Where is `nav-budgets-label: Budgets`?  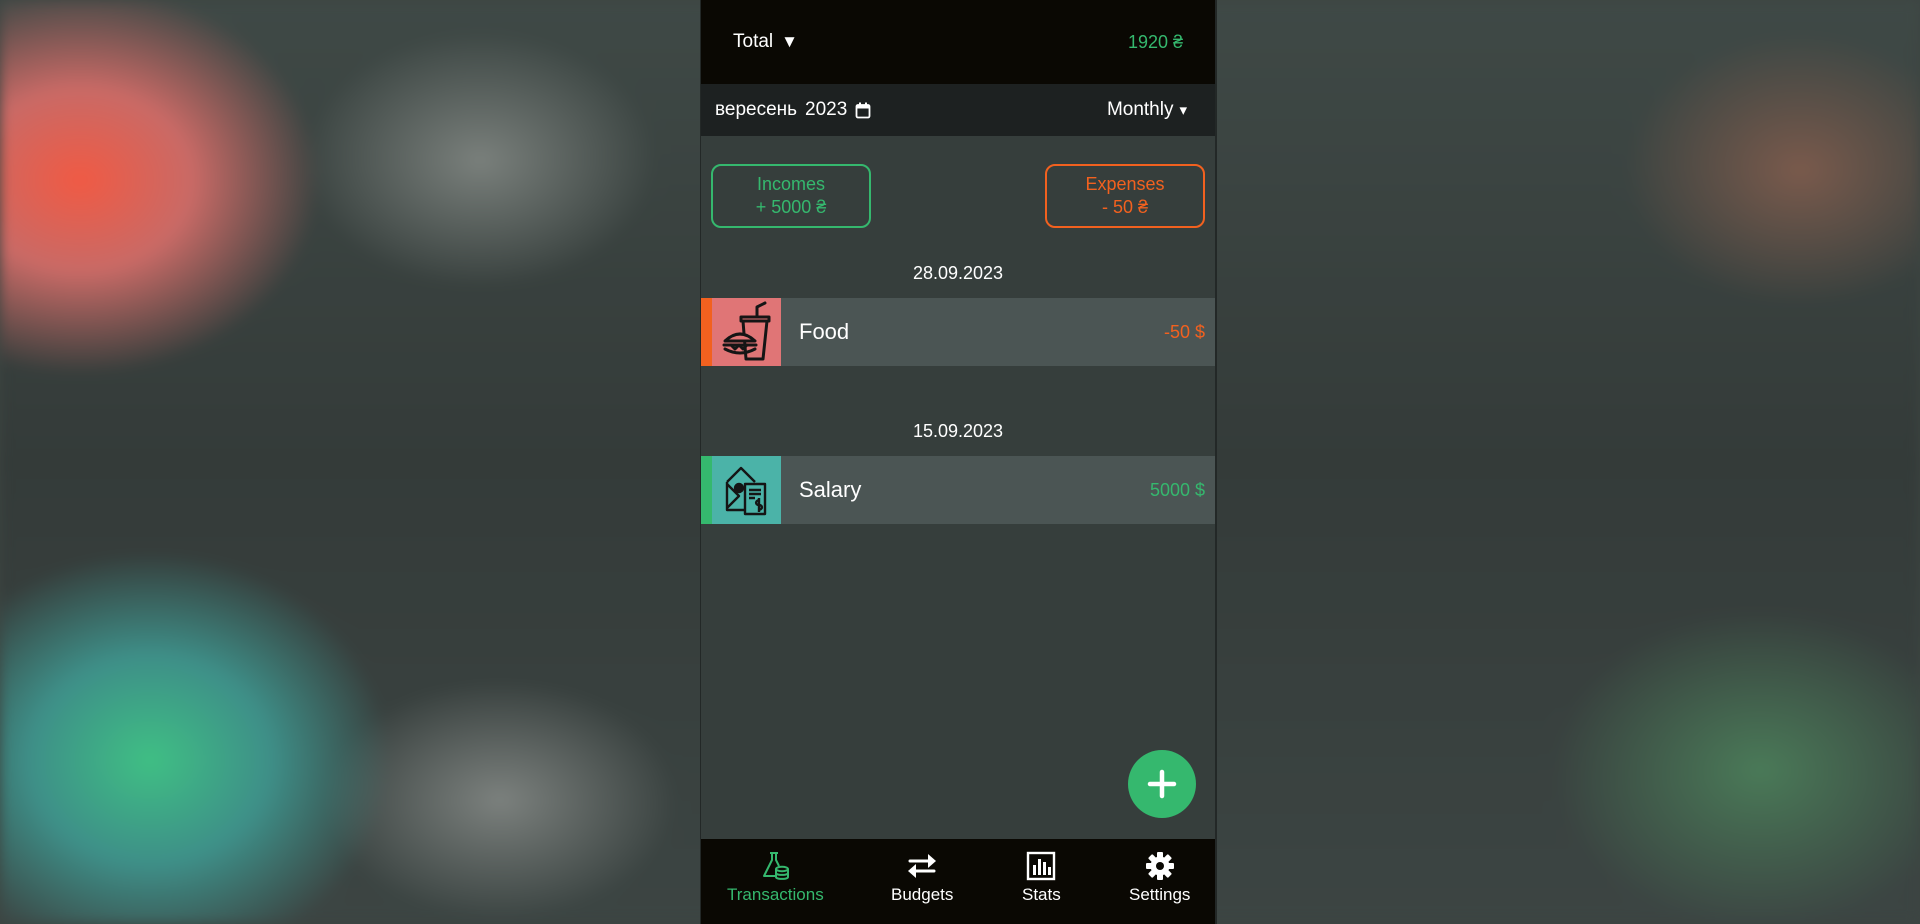 nav-budgets-label: Budgets is located at coordinates (922, 894).